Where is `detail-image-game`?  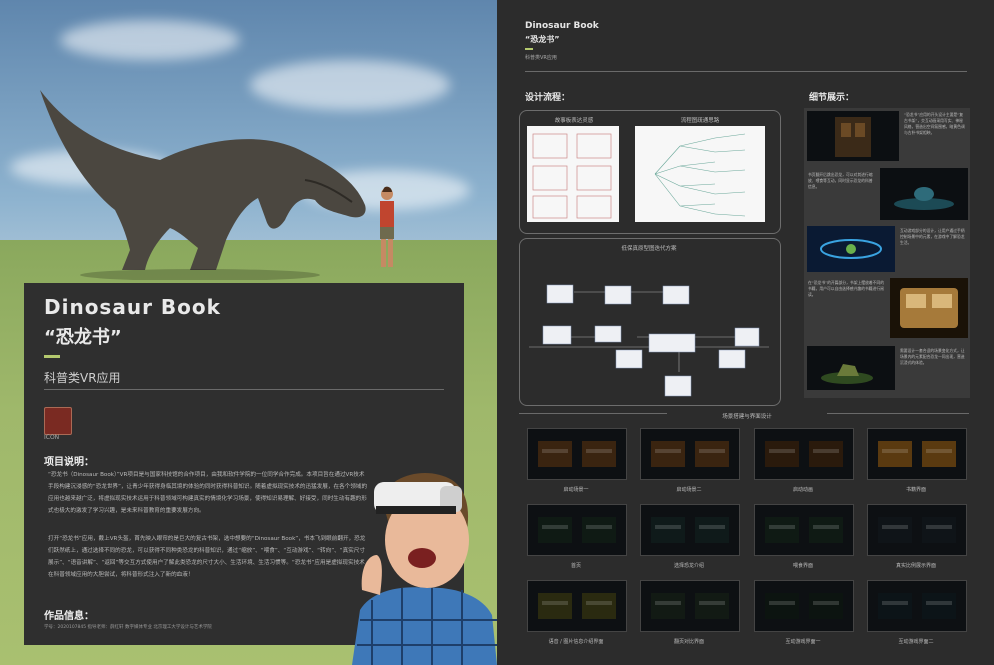 detail-image-game is located at coordinates (851, 249).